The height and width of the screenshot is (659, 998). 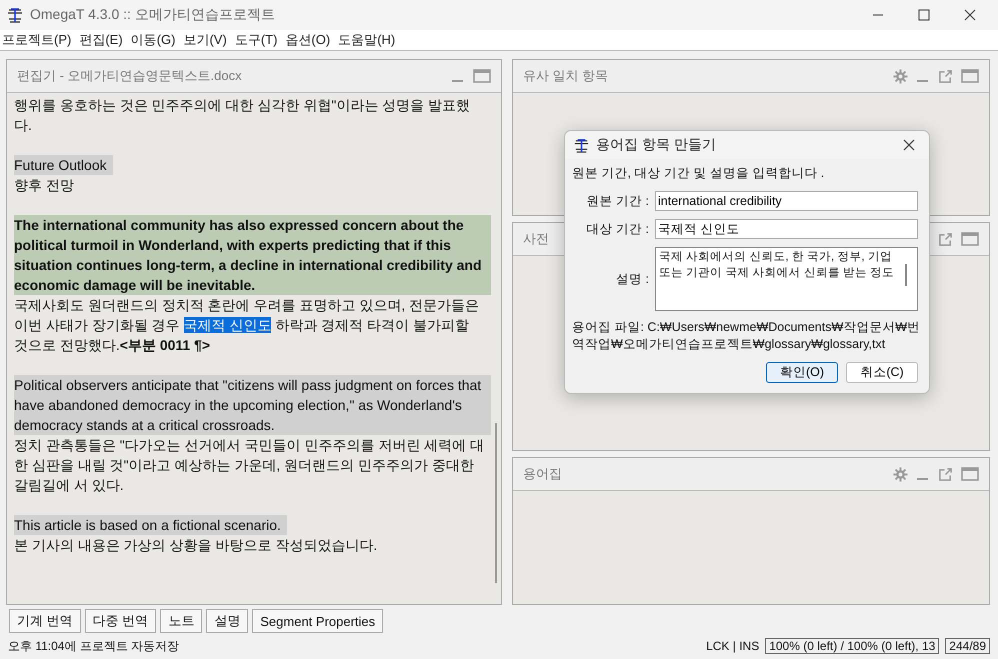 What do you see at coordinates (181, 621) in the screenshot?
I see `bottom-tab: 노트` at bounding box center [181, 621].